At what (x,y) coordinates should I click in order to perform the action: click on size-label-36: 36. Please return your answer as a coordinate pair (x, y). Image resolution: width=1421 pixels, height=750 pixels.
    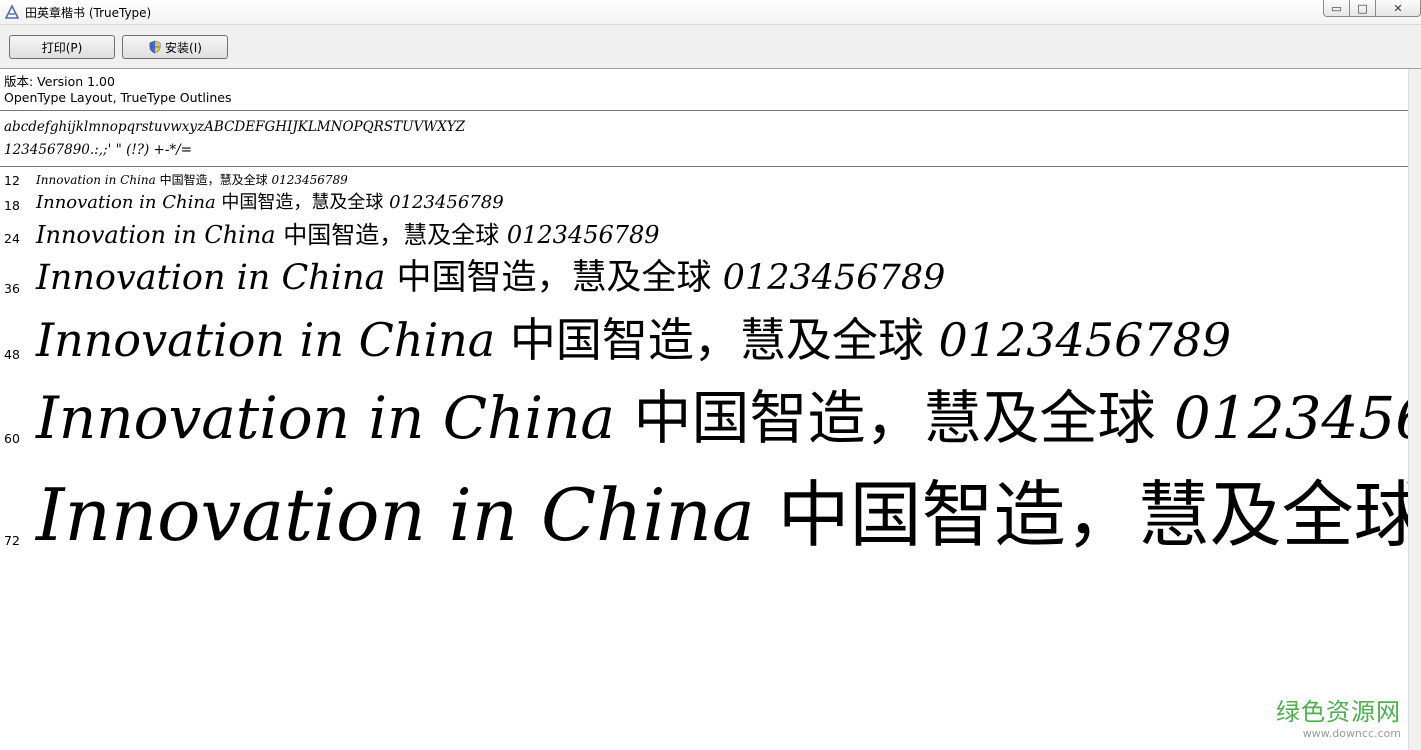
    Looking at the image, I should click on (12, 288).